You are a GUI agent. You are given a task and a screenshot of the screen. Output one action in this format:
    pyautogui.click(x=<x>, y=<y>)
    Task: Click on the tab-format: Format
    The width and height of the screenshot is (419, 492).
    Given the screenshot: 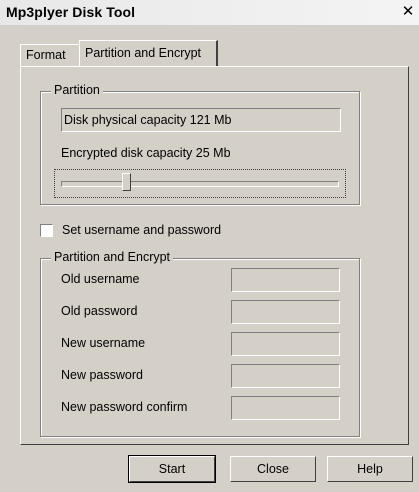 What is the action you would take?
    pyautogui.click(x=52, y=55)
    